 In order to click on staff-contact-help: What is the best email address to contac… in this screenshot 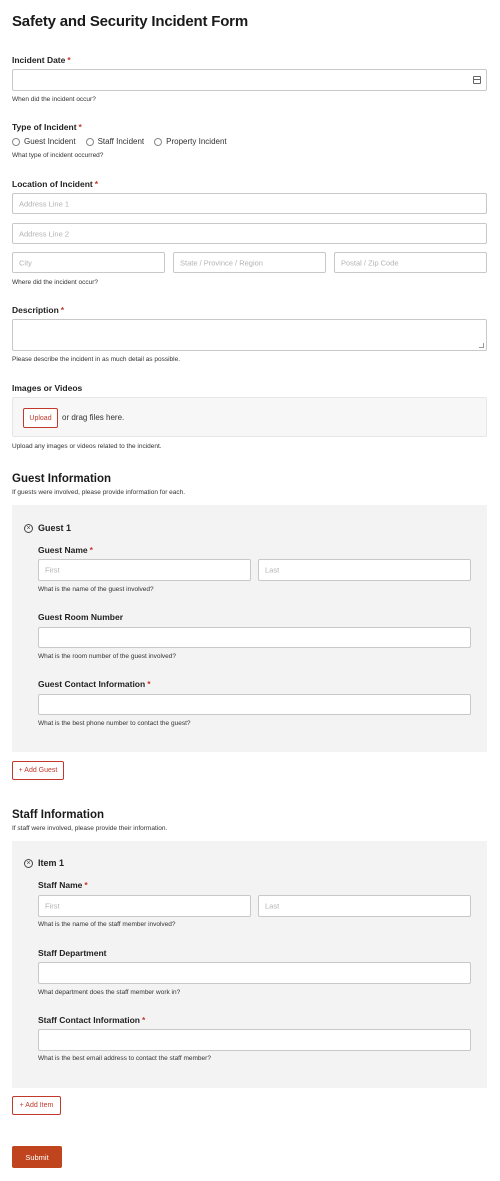, I will do `click(124, 1058)`.